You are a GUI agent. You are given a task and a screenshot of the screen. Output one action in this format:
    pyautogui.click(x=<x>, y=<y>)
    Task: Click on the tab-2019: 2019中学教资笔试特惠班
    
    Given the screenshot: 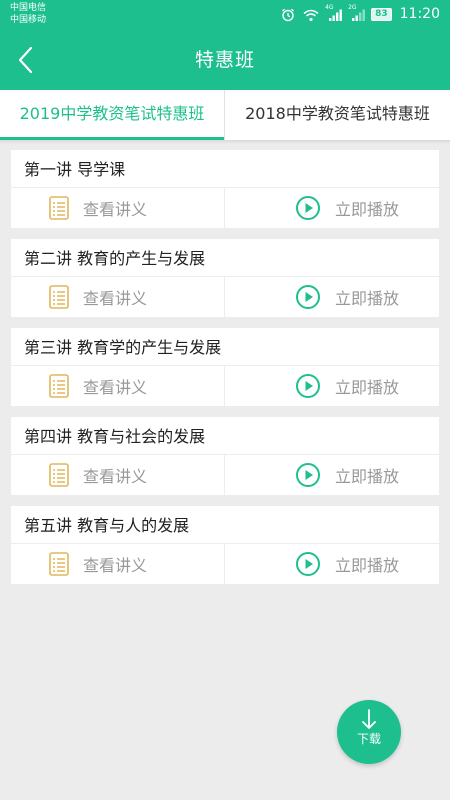 What is the action you would take?
    pyautogui.click(x=112, y=115)
    